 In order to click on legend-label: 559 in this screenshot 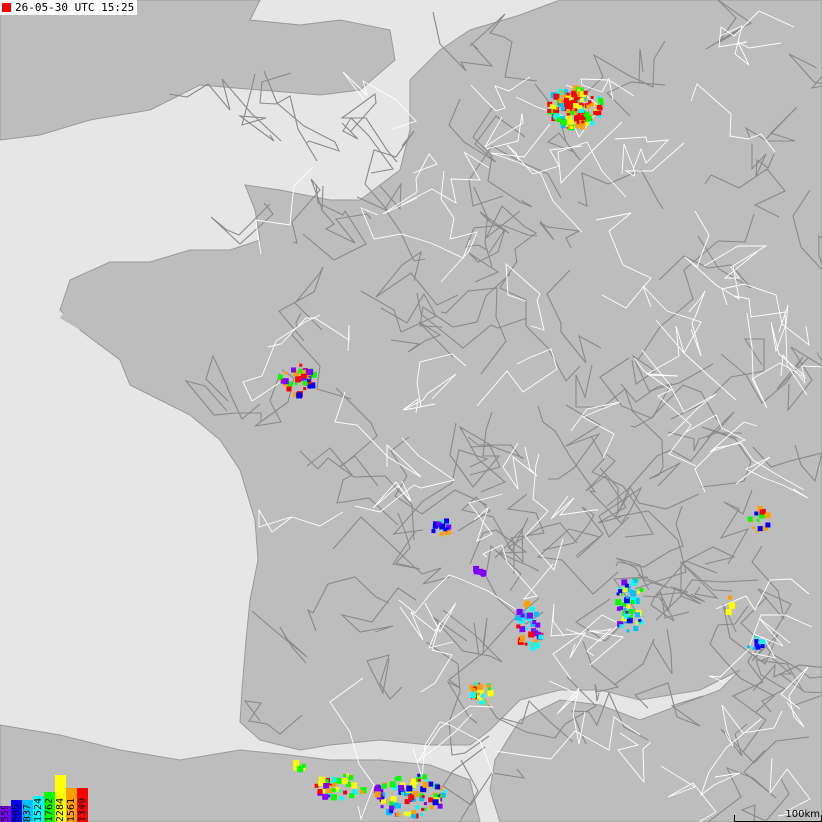, I will do `click(5, 814)`.